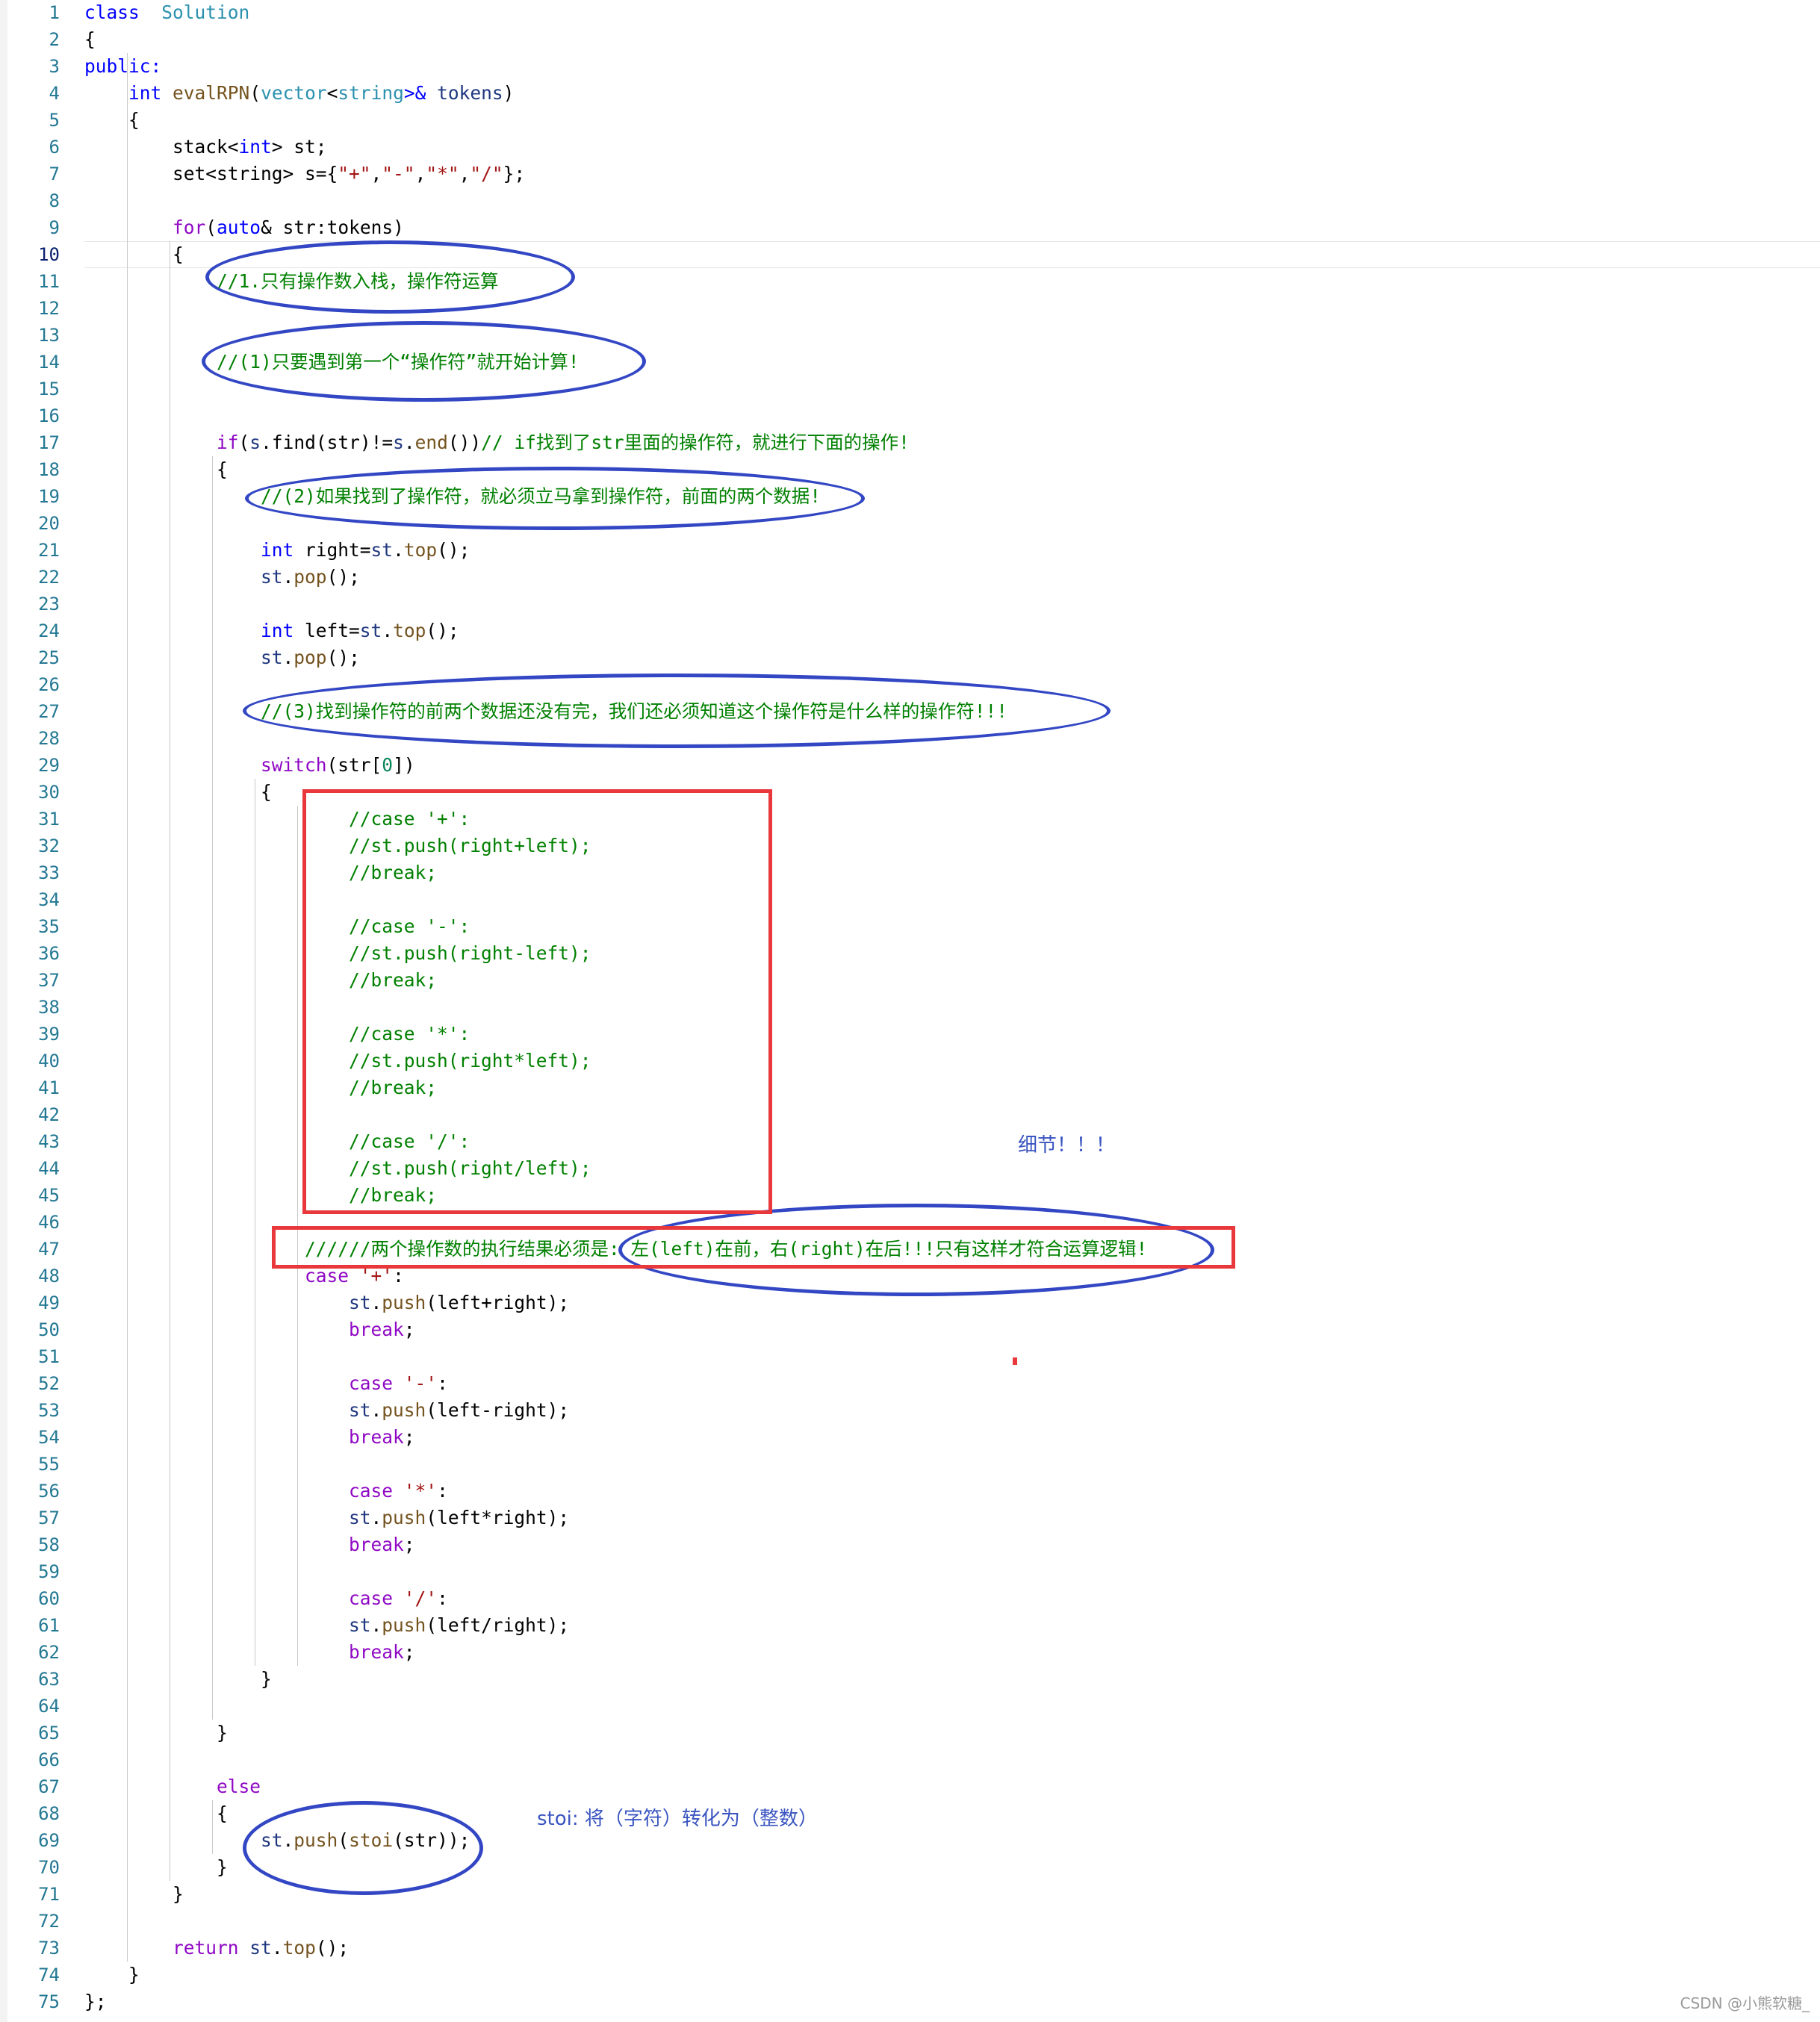 This screenshot has height=2022, width=1820. Describe the element at coordinates (326, 1303) in the screenshot. I see `code-line: st.push(left+right);` at that location.